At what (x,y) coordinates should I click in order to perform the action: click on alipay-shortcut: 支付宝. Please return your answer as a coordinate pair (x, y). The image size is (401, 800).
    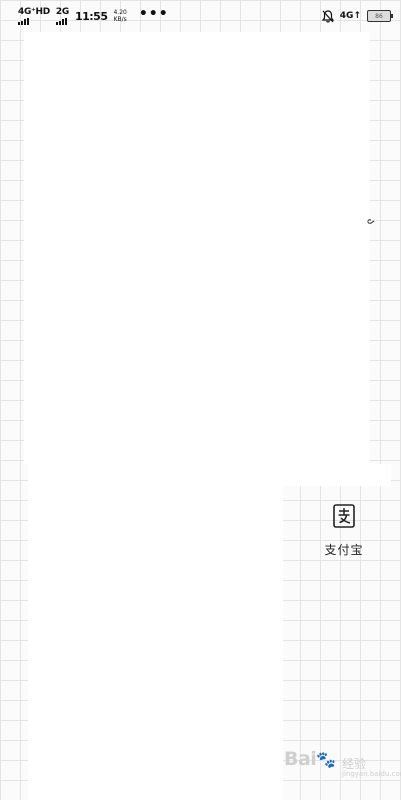
    Looking at the image, I should click on (344, 530).